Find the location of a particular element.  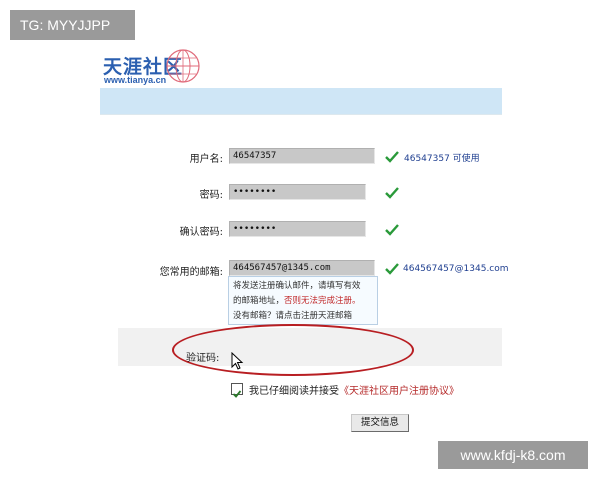

confirm-password-input: •••••••• is located at coordinates (297, 229).